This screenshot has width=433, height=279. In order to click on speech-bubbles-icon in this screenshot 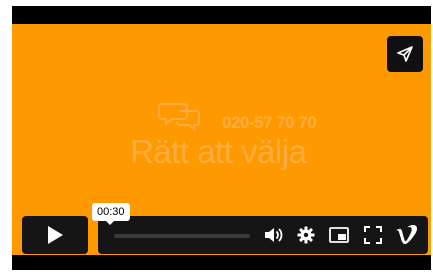, I will do `click(179, 117)`.